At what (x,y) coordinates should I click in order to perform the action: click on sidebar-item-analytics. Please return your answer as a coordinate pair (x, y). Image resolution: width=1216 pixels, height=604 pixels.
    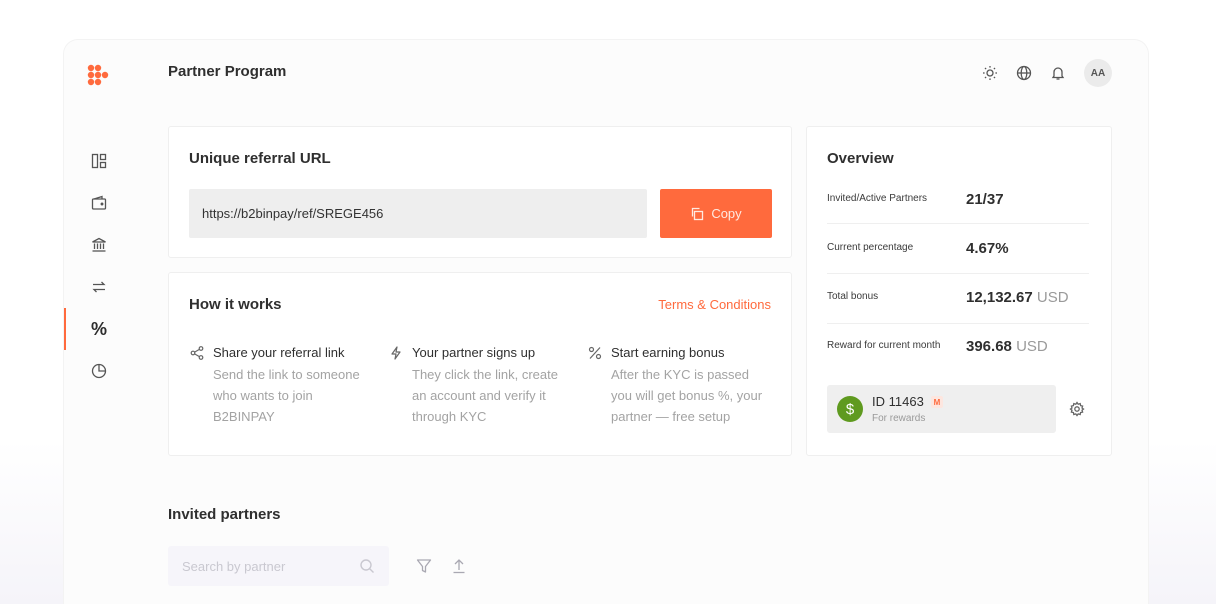
    Looking at the image, I should click on (99, 371).